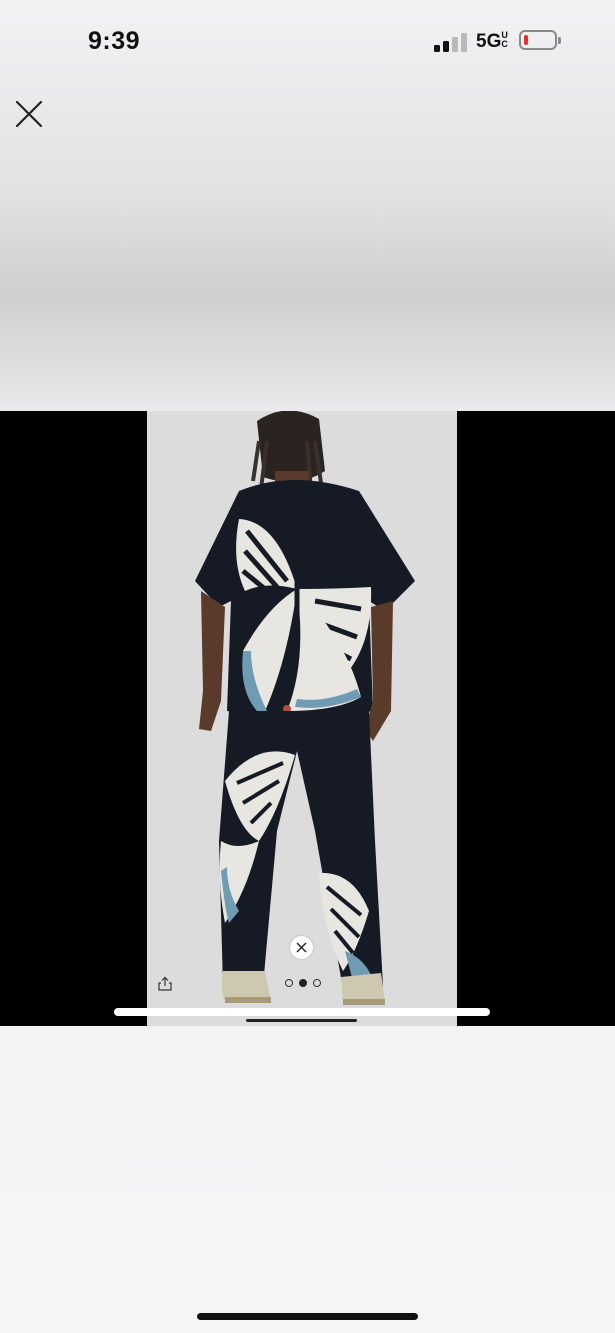 This screenshot has width=615, height=1333. I want to click on status-time: 9:39, so click(114, 41).